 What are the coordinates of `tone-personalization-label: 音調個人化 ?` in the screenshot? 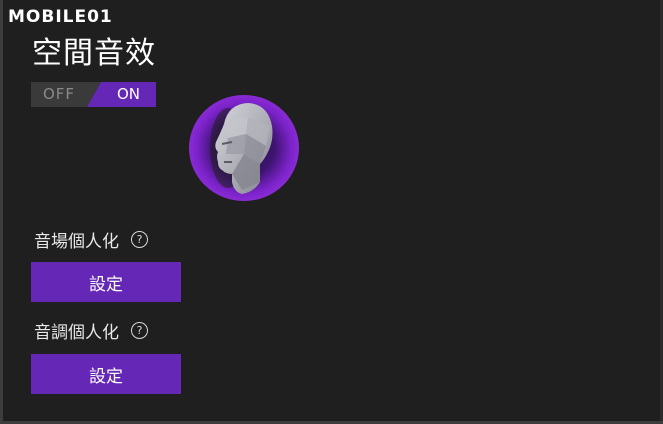 It's located at (91, 330).